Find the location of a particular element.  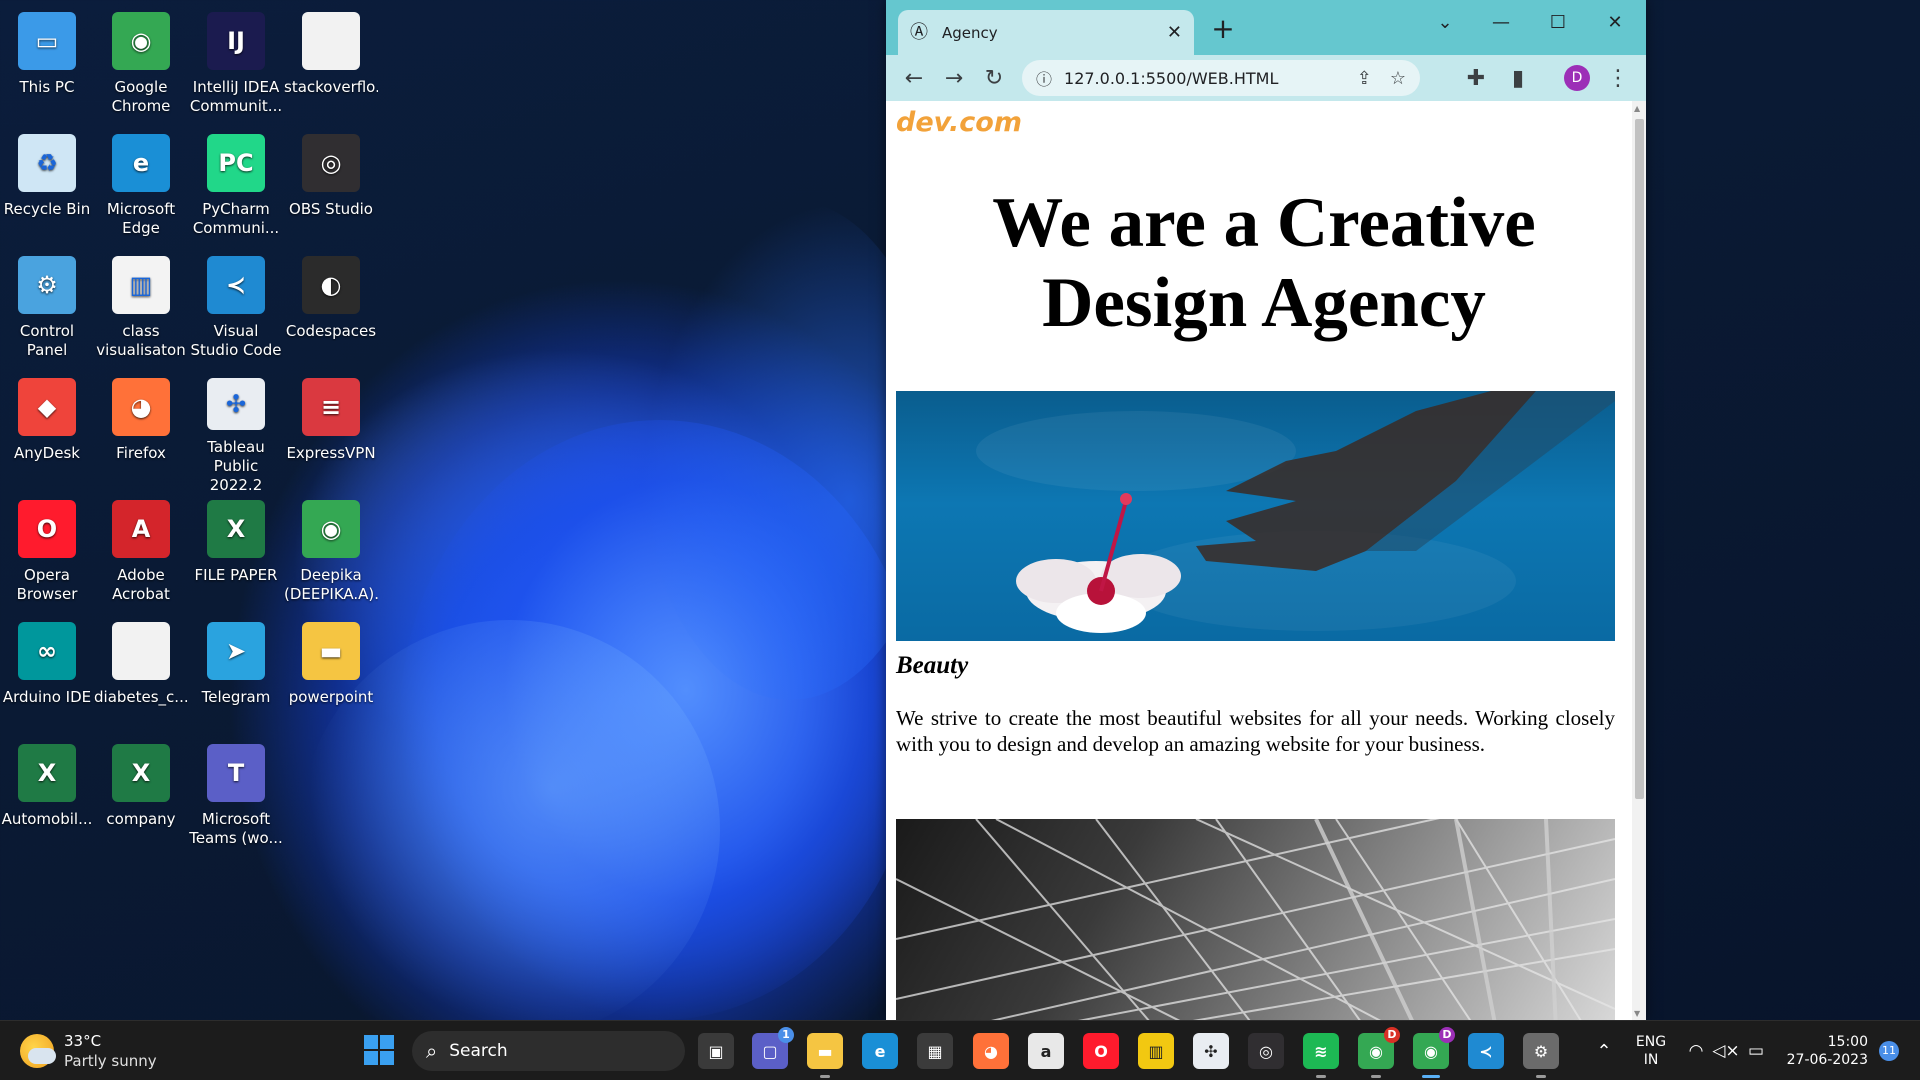

desktop-icon: O Opera Browser is located at coordinates (47, 553).